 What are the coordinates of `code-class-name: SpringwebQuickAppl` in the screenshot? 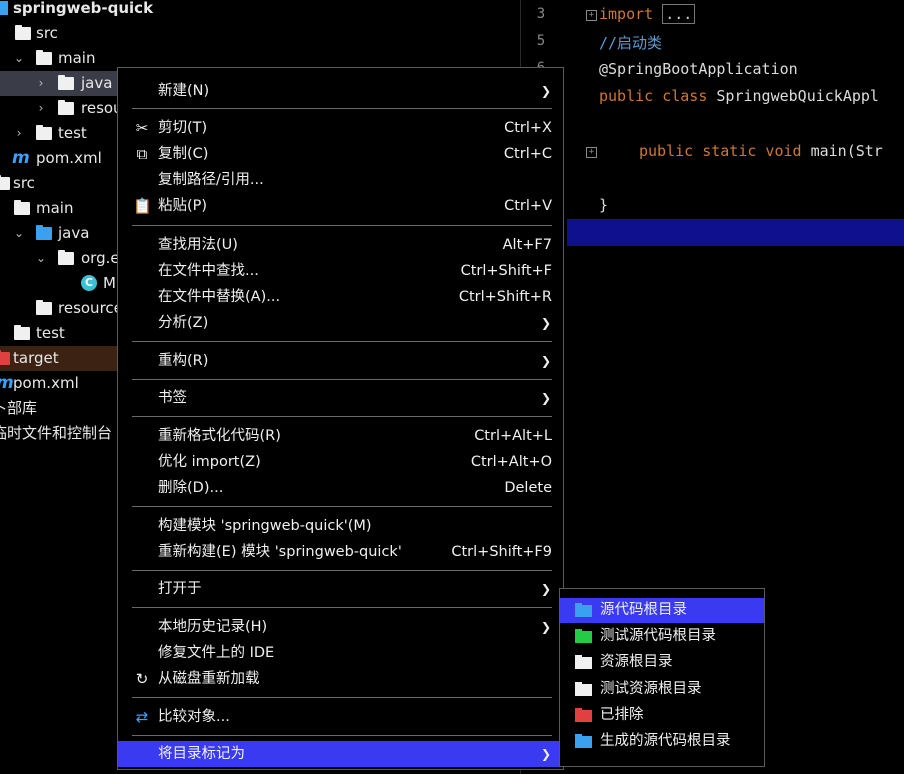 It's located at (793, 96).